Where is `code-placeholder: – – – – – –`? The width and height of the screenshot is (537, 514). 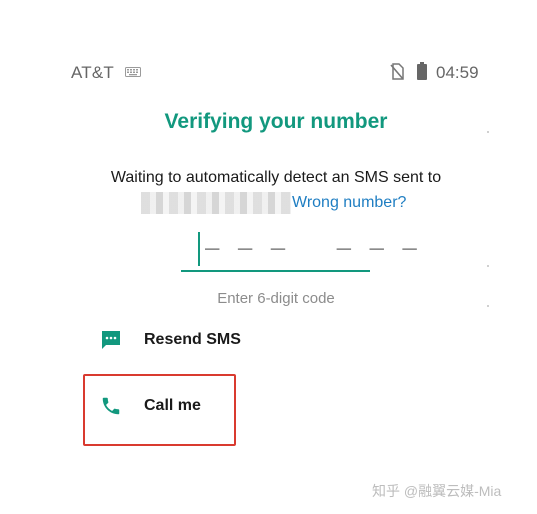 code-placeholder: – – – – – – is located at coordinates (312, 248).